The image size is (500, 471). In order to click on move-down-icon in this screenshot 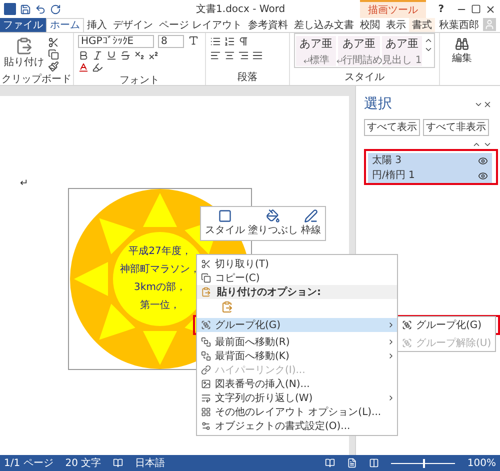, I will do `click(487, 144)`.